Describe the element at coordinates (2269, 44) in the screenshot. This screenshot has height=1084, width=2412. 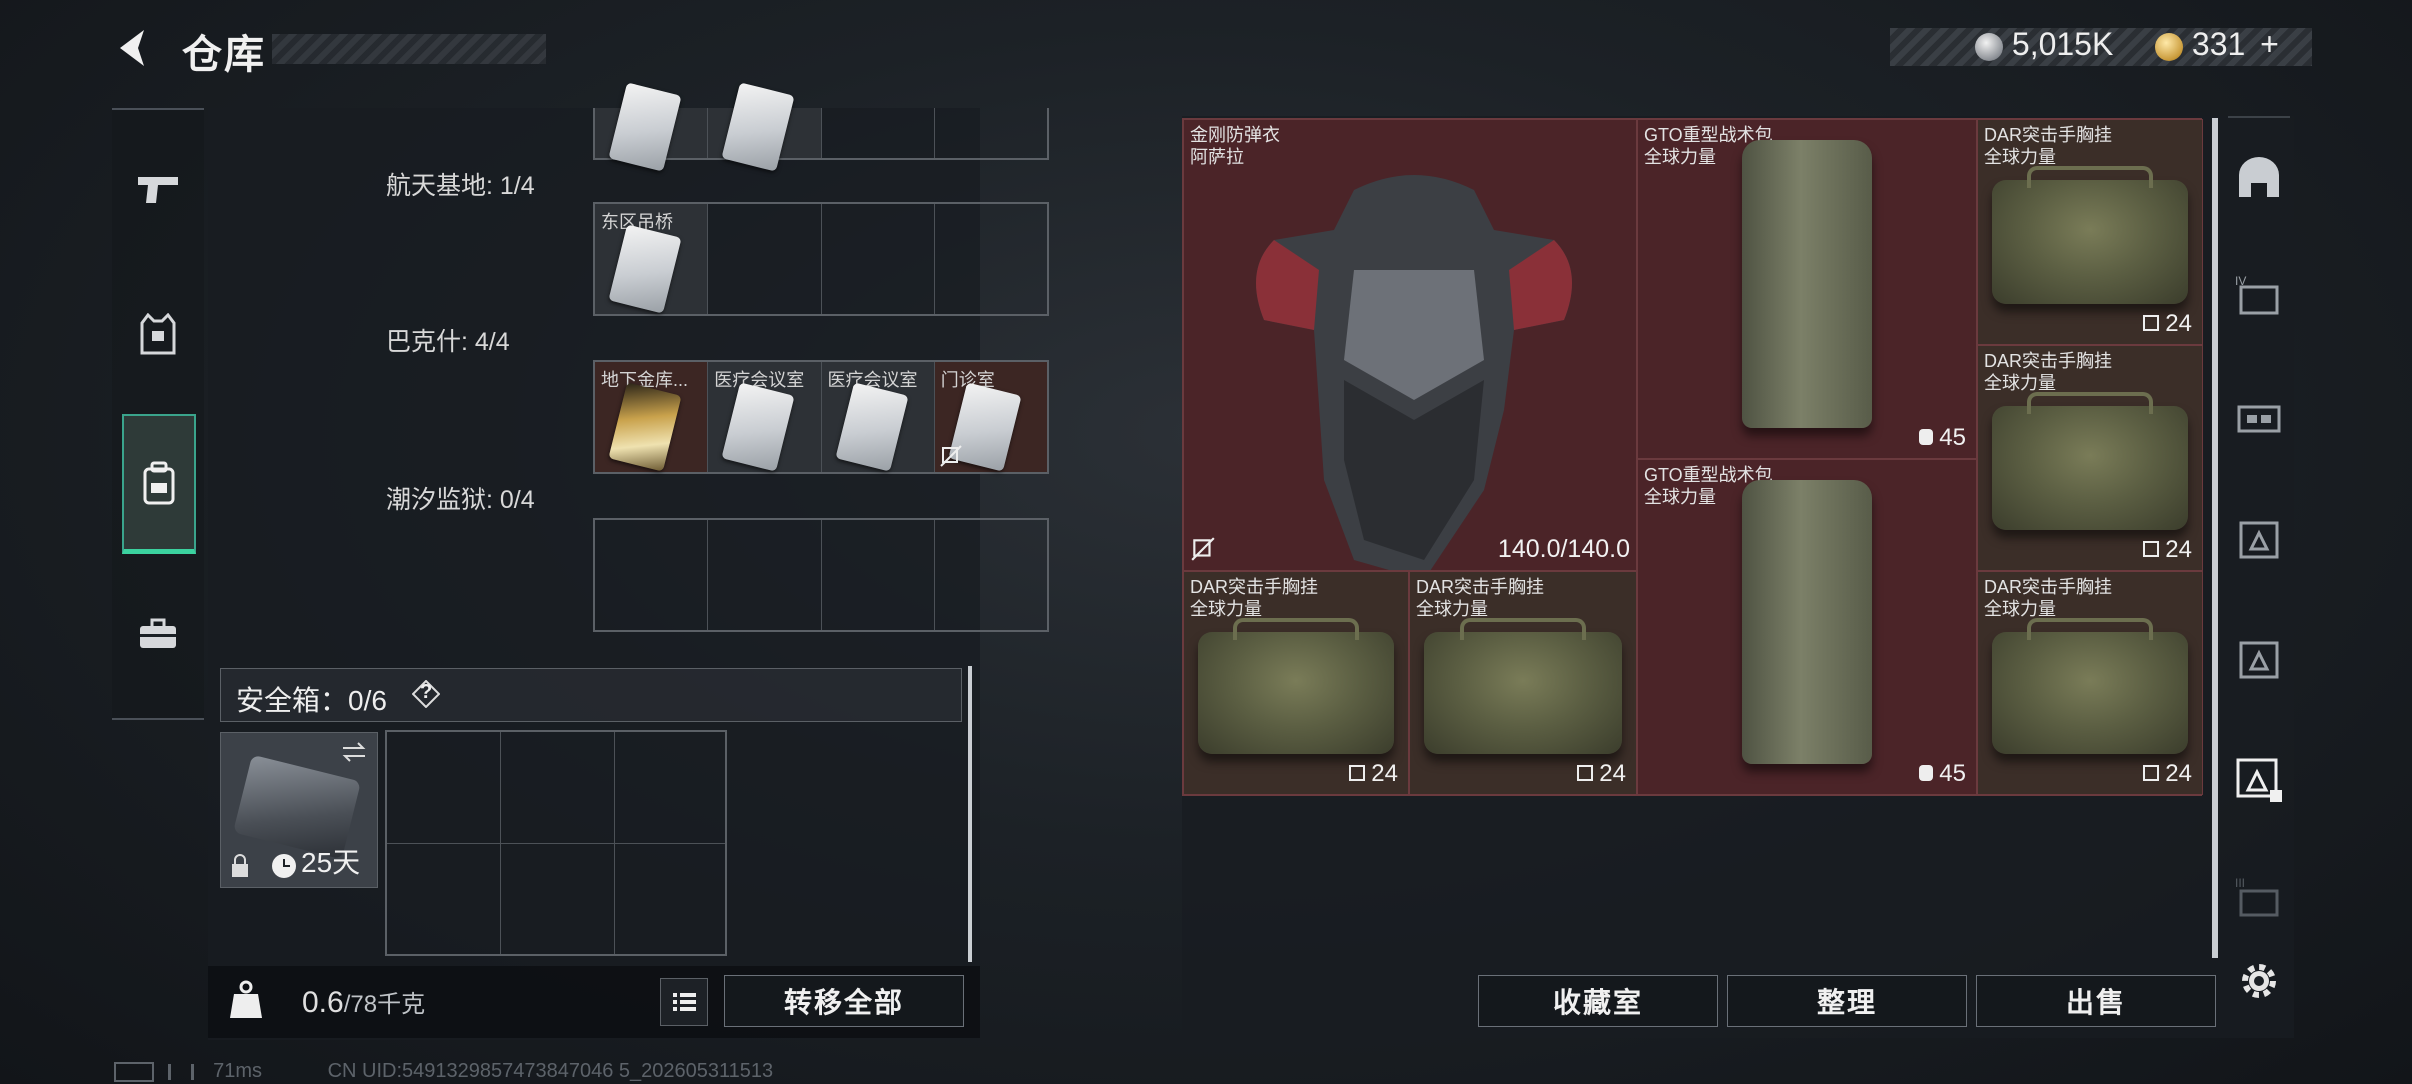
I see `currency-add-button: +` at that location.